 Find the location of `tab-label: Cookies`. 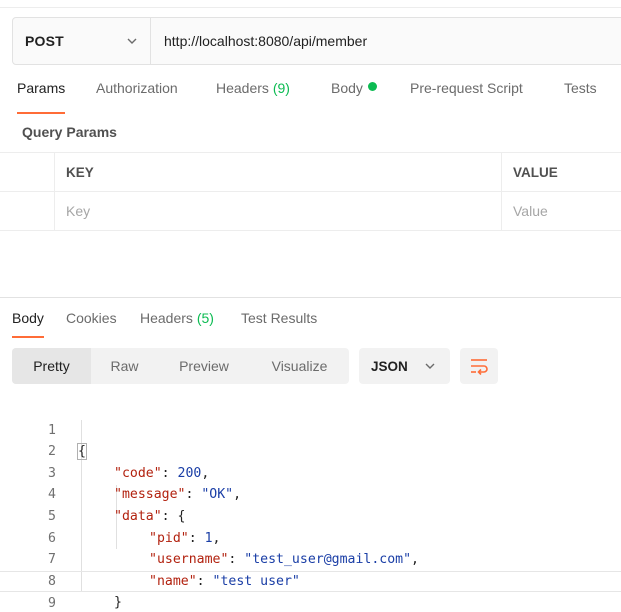

tab-label: Cookies is located at coordinates (91, 318).